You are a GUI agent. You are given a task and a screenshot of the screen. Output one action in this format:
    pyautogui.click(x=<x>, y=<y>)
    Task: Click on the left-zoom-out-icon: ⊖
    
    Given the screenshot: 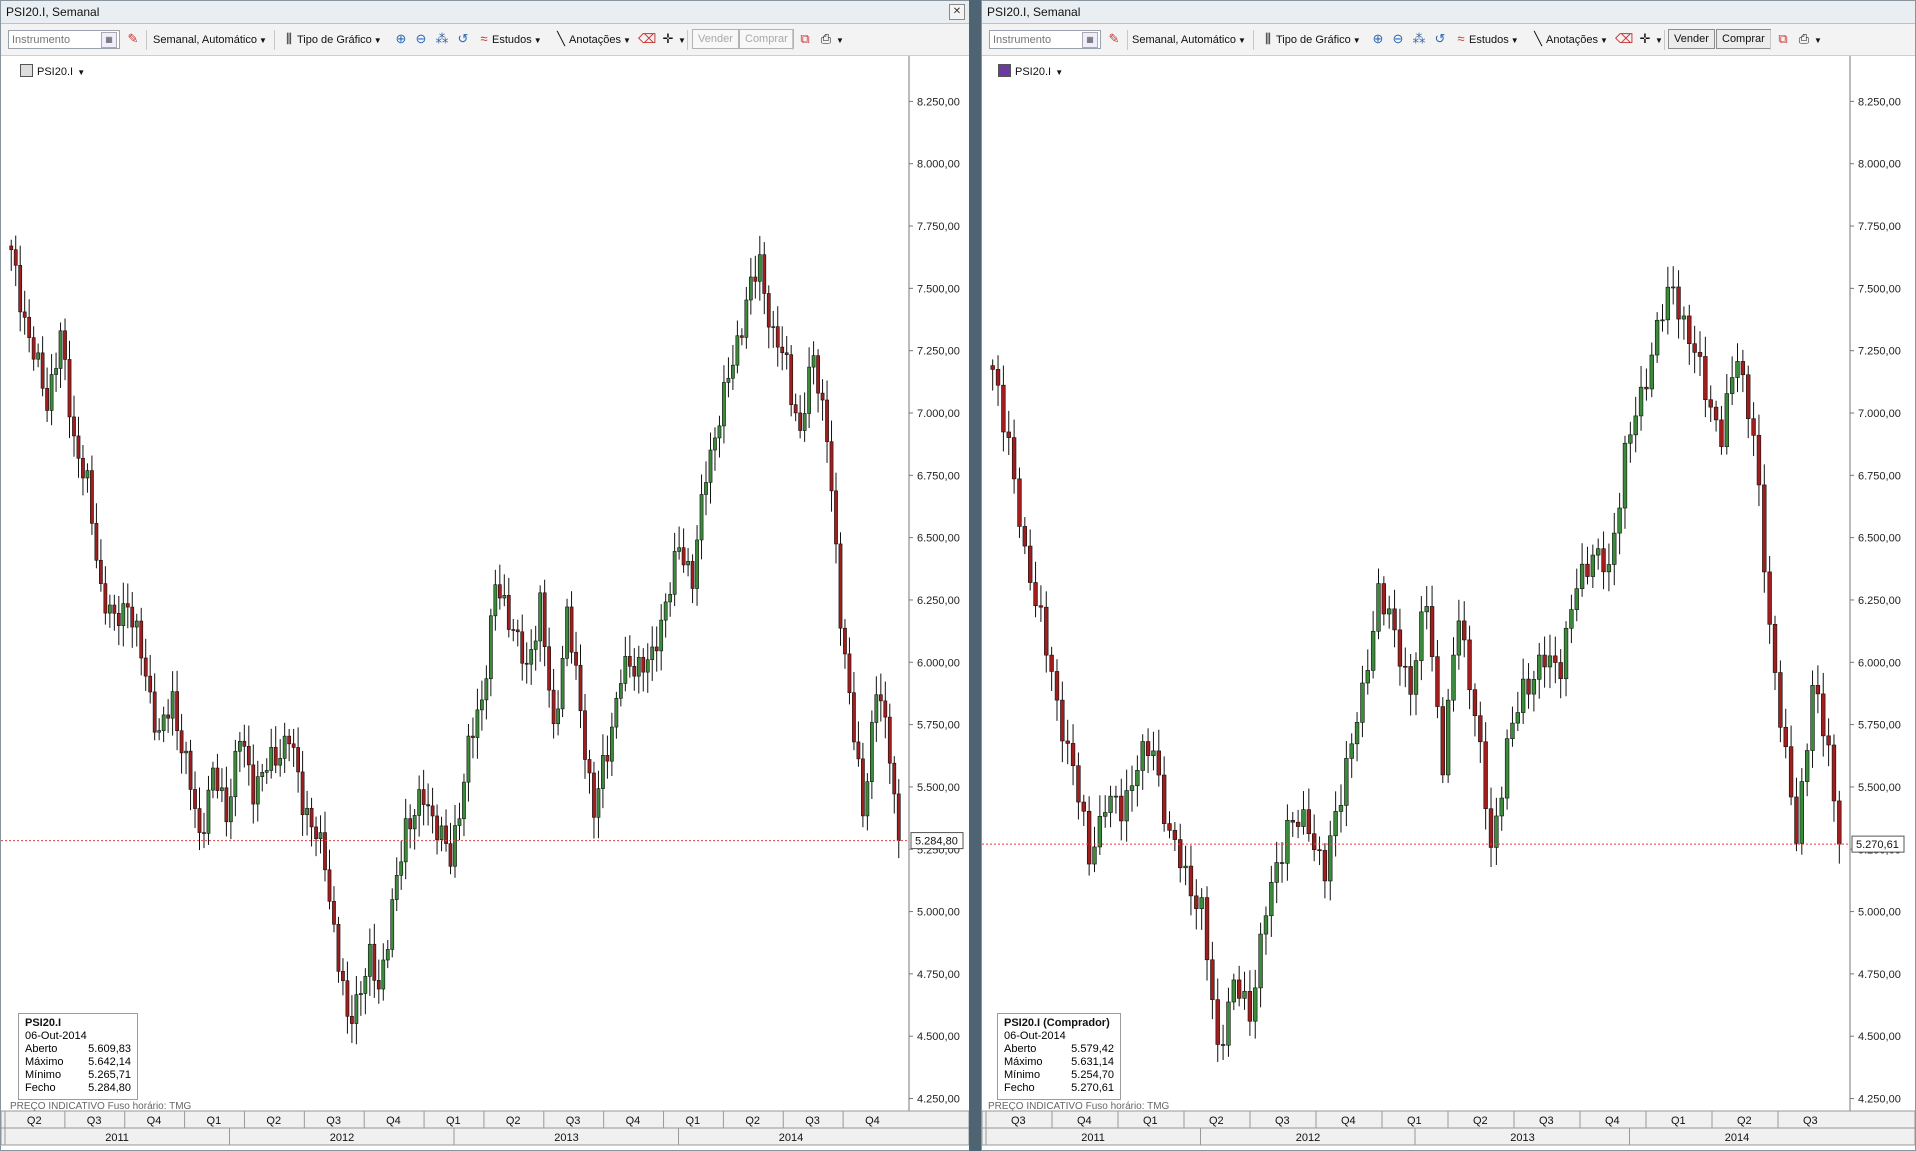 What is the action you would take?
    pyautogui.click(x=421, y=40)
    